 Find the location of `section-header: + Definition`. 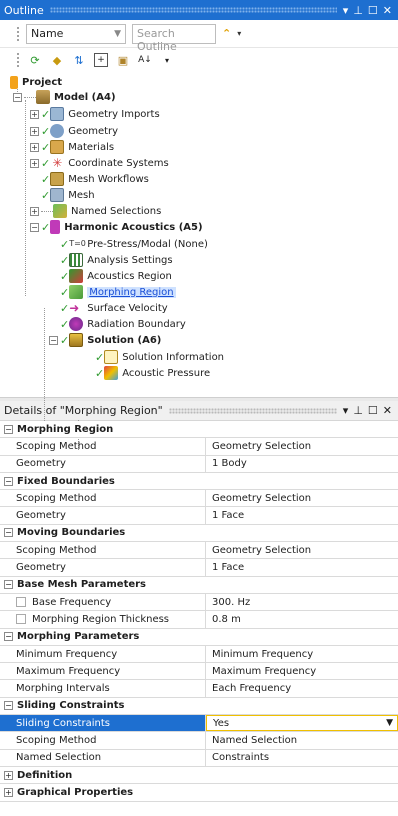

section-header: + Definition is located at coordinates (199, 775).